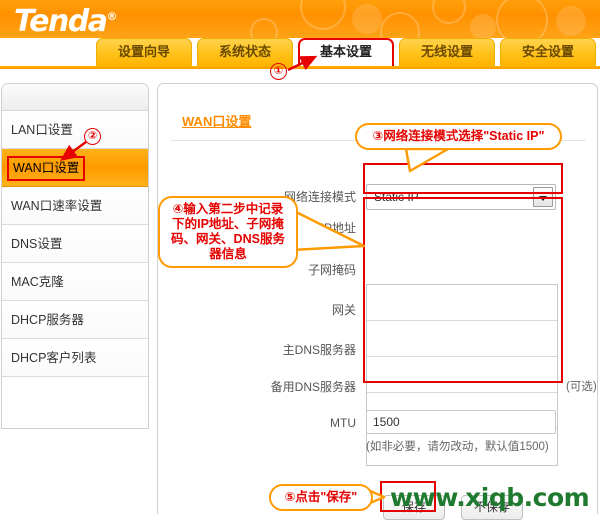 The height and width of the screenshot is (520, 600). Describe the element at coordinates (490, 497) in the screenshot. I see `site-watermark: www.xiqb.com` at that location.